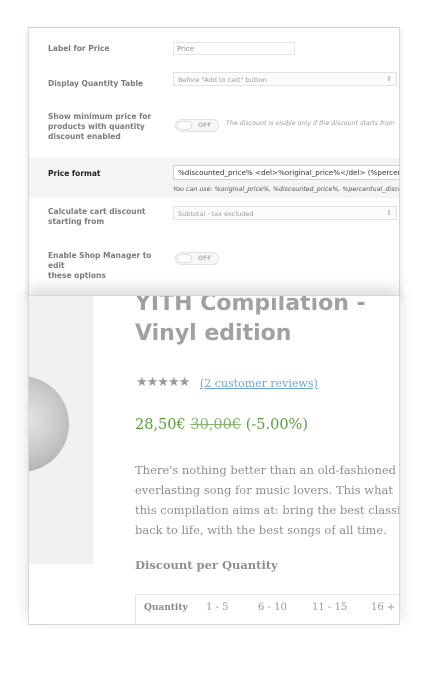 Image resolution: width=422 pixels, height=676 pixels. What do you see at coordinates (76, 221) in the screenshot?
I see `setting-label-line: starting from` at bounding box center [76, 221].